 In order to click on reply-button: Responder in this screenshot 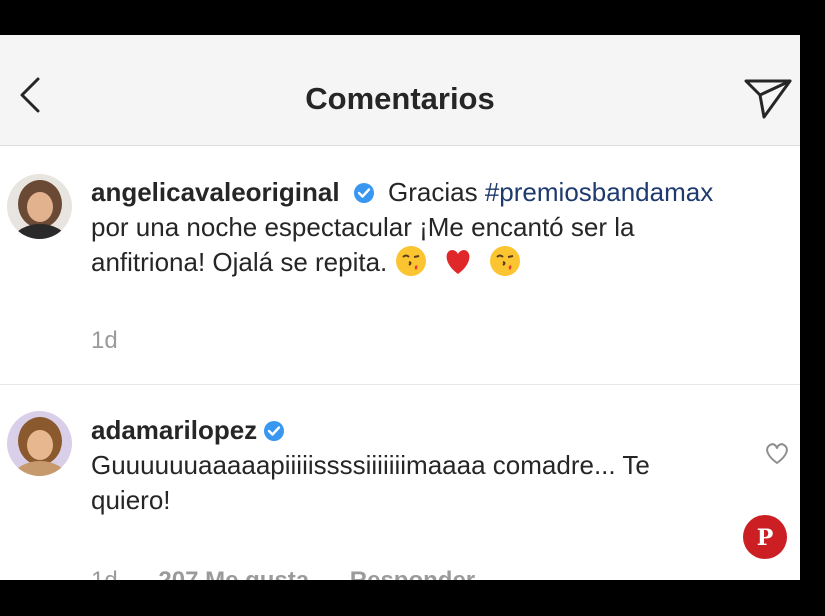, I will do `click(412, 573)`.